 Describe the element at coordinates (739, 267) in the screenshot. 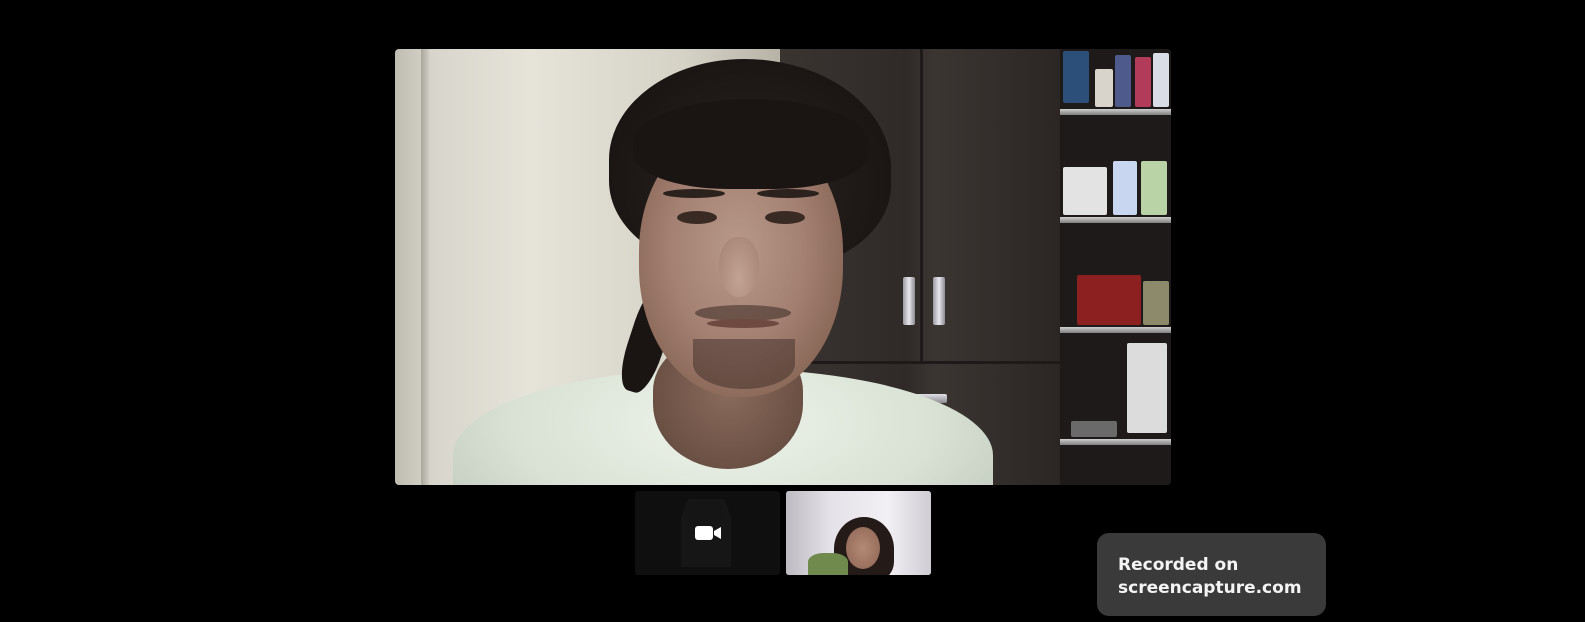

I see `participant-nose` at that location.